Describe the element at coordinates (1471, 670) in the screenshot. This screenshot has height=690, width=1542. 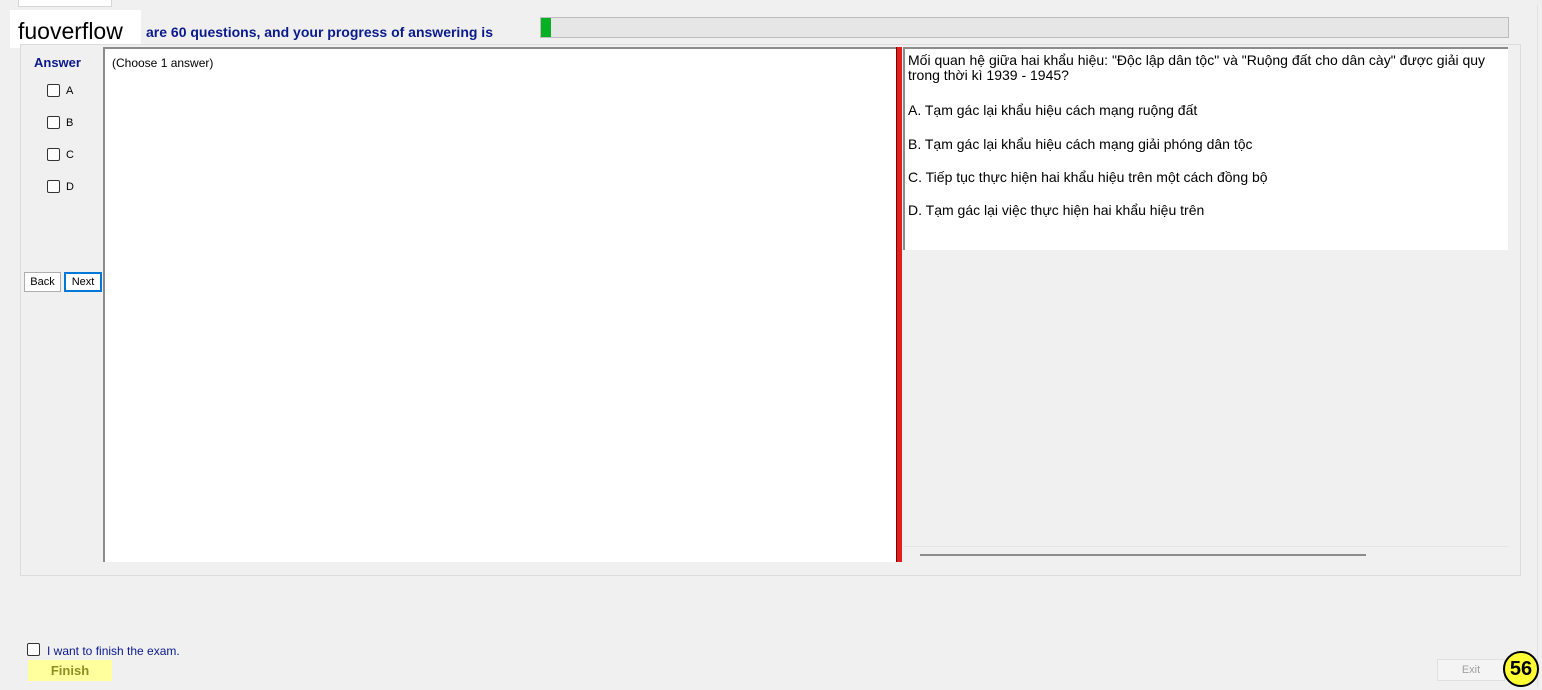
I see `exit-button: Exit` at that location.